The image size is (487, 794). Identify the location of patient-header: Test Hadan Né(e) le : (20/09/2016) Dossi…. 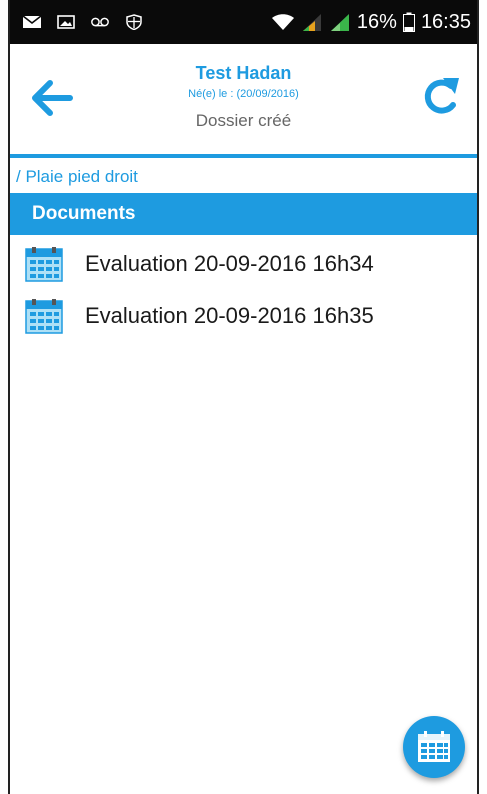
(243, 97).